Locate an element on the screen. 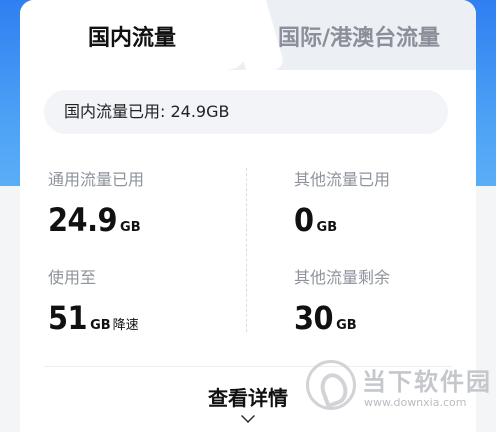 This screenshot has height=432, width=496. column-divider is located at coordinates (246, 250).